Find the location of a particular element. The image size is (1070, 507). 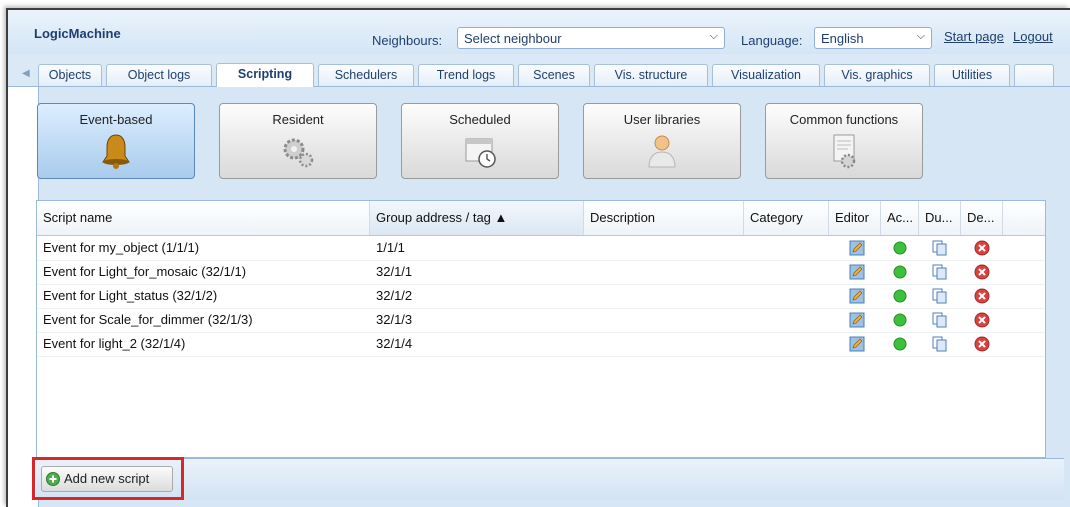

category-label: User libraries is located at coordinates (662, 119).